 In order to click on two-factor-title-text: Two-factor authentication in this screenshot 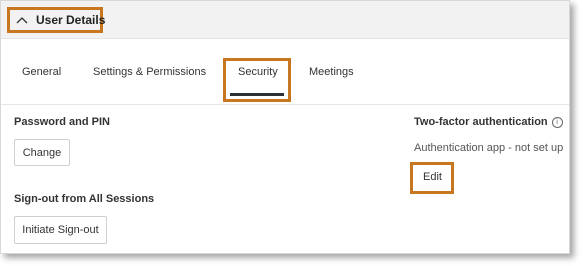, I will do `click(481, 122)`.